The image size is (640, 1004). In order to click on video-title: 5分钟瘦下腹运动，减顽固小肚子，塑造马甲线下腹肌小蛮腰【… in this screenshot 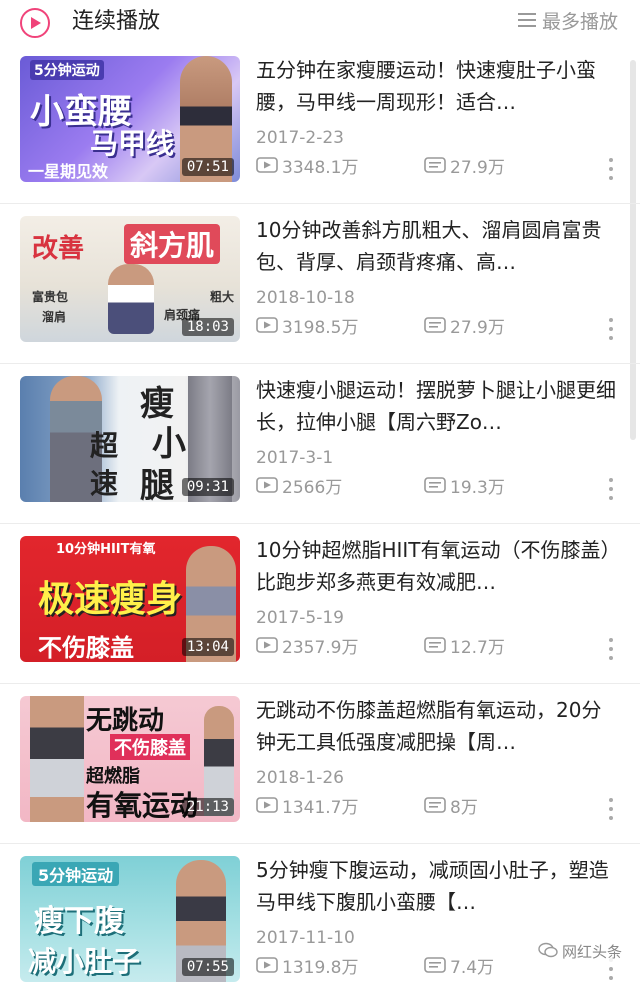, I will do `click(437, 886)`.